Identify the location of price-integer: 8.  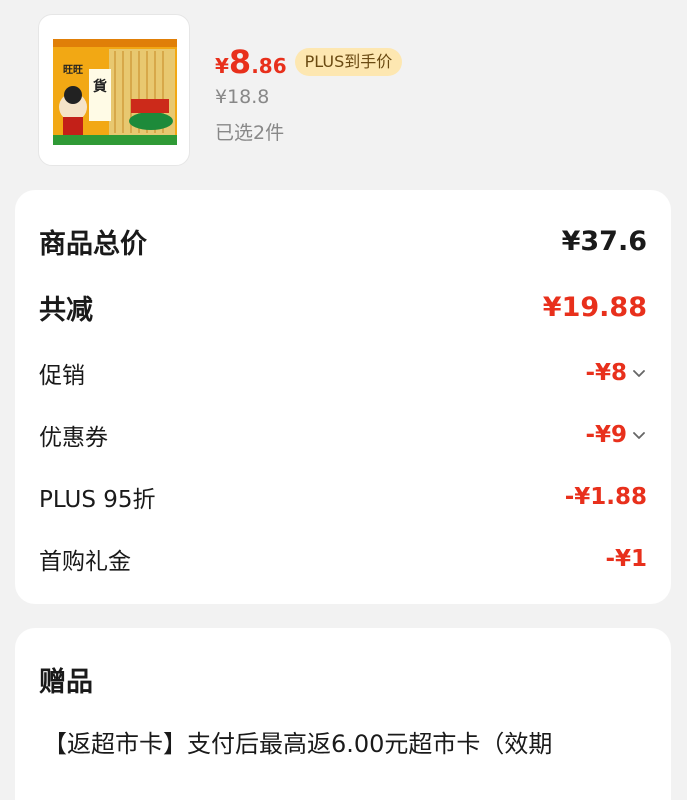
(240, 62).